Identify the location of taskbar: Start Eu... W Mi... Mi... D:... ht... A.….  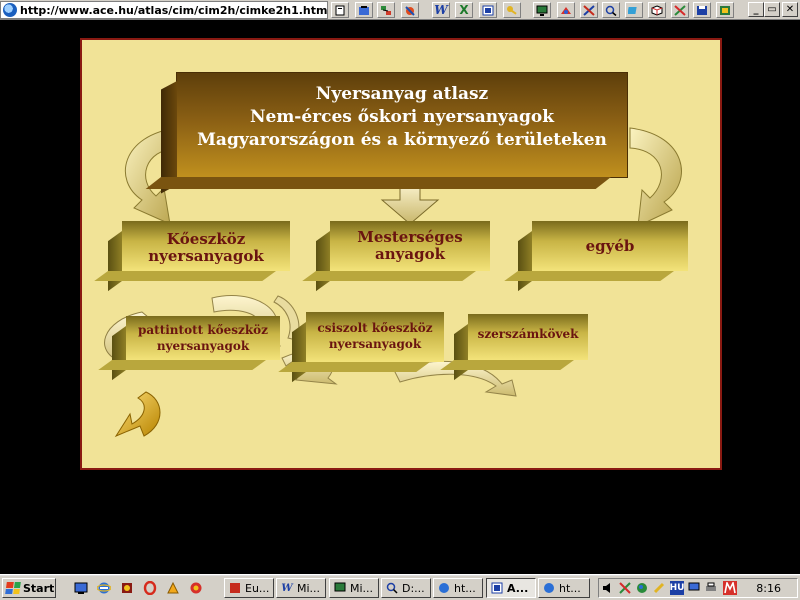
(400, 587).